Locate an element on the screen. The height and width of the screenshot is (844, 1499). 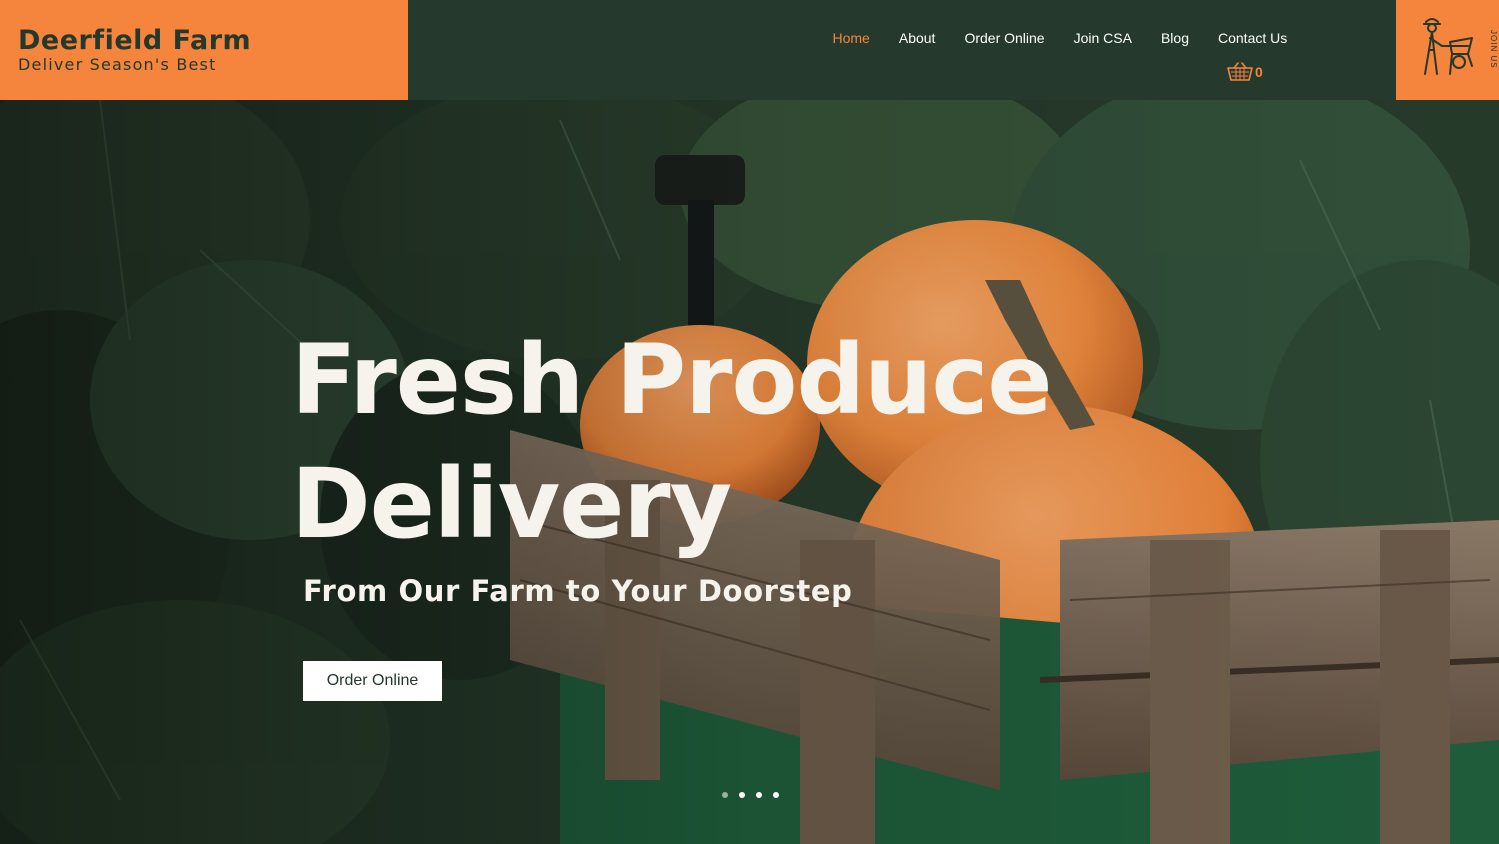
nav-blog: Blog is located at coordinates (1174, 38).